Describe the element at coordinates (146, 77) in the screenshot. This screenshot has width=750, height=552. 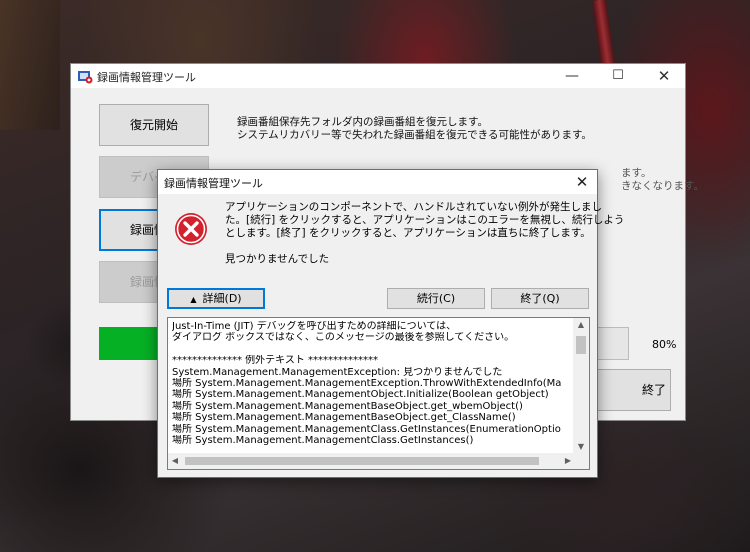
I see `main-window-title: 録画情報管理ツール` at that location.